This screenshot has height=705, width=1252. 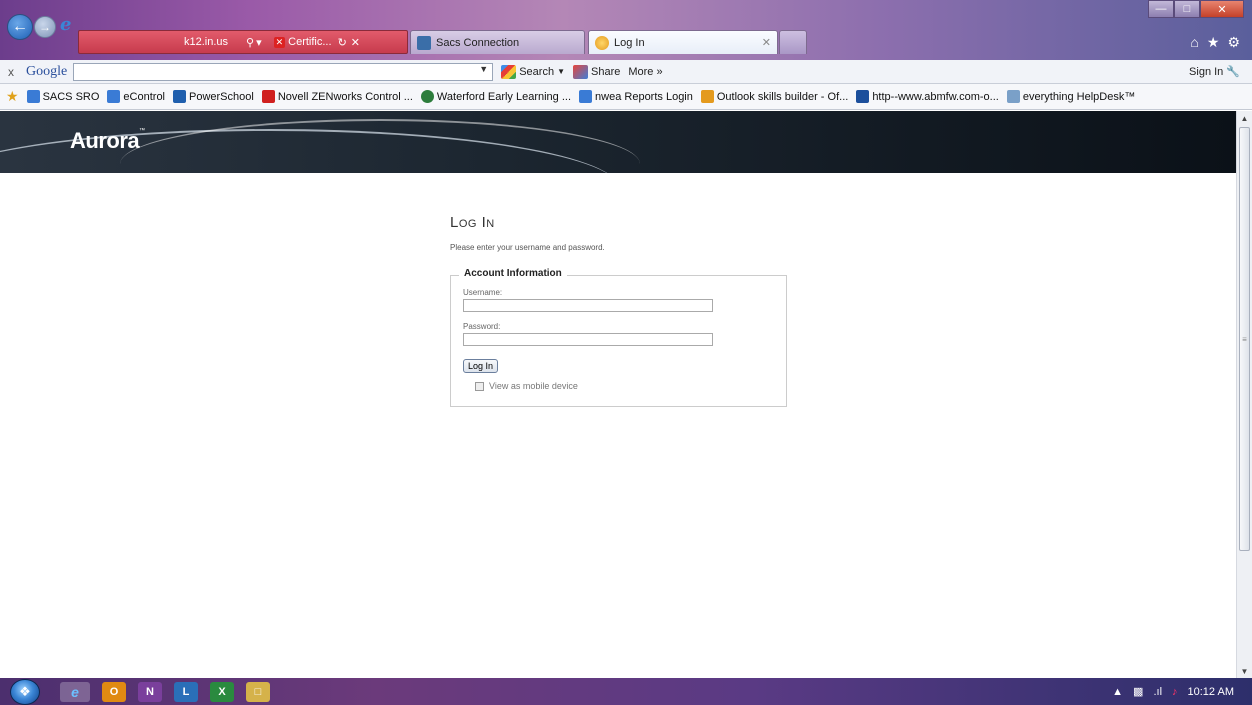 I want to click on favorite-label: SACS SRO, so click(x=71, y=96).